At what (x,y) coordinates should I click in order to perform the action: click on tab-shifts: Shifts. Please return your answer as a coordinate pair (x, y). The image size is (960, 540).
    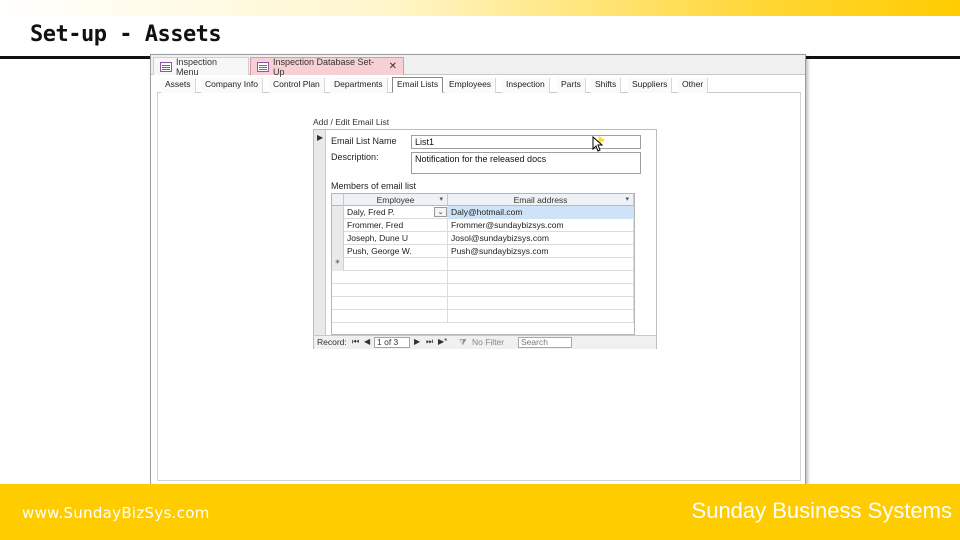
    Looking at the image, I should click on (606, 85).